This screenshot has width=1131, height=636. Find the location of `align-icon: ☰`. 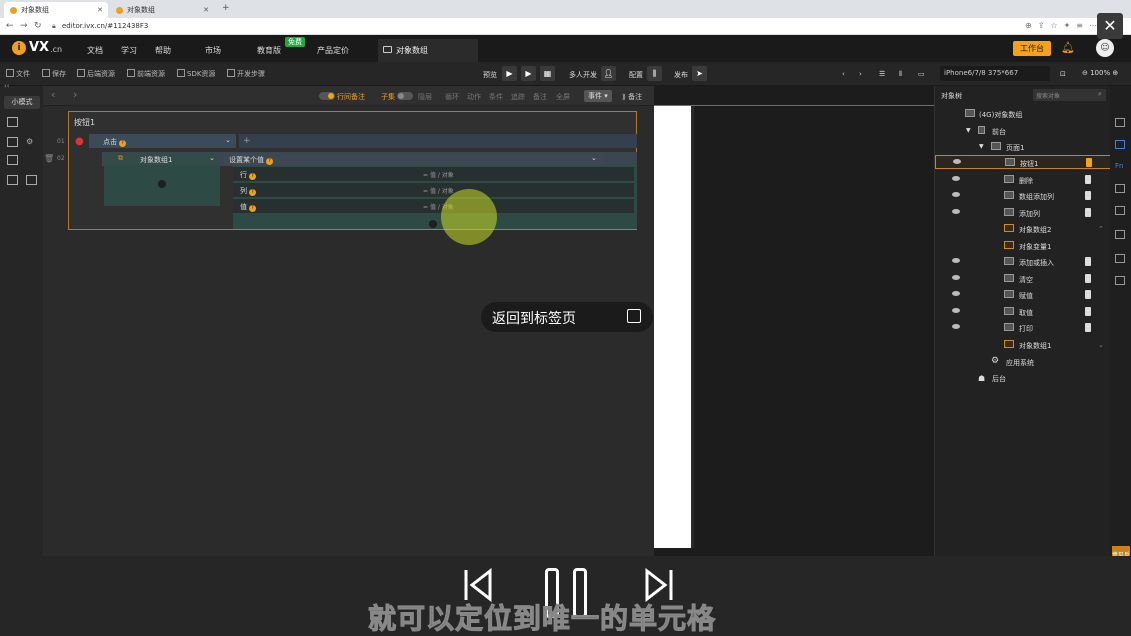

align-icon: ☰ is located at coordinates (882, 74).